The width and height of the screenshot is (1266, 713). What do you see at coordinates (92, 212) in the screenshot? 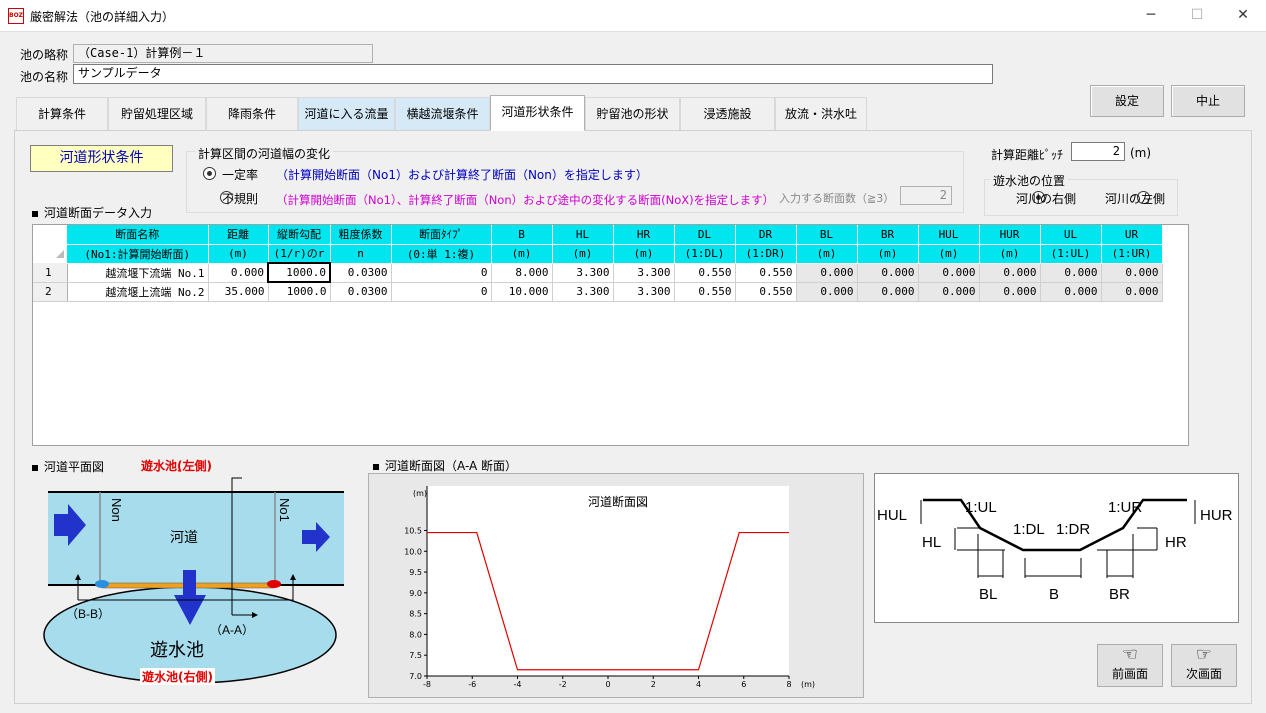
I see `grid-title: 河道断面データ入力` at bounding box center [92, 212].